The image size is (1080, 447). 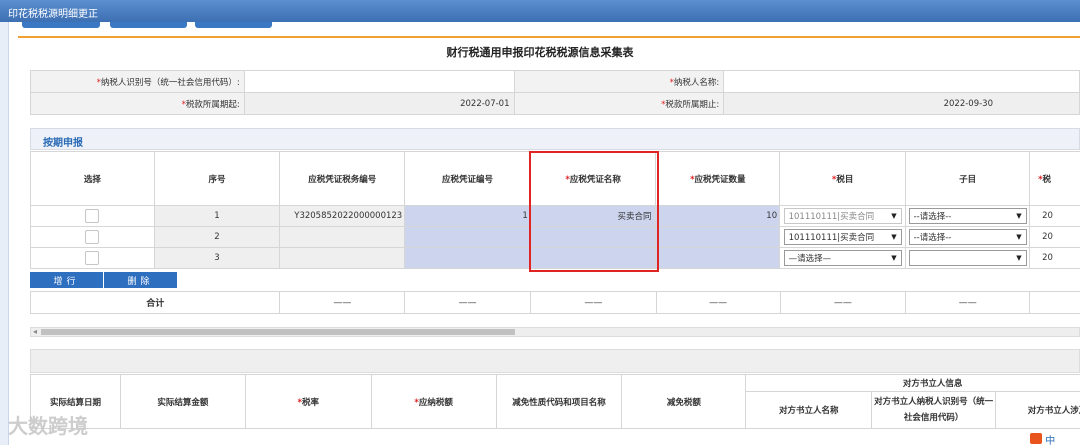 I want to click on divider, so click(x=549, y=37).